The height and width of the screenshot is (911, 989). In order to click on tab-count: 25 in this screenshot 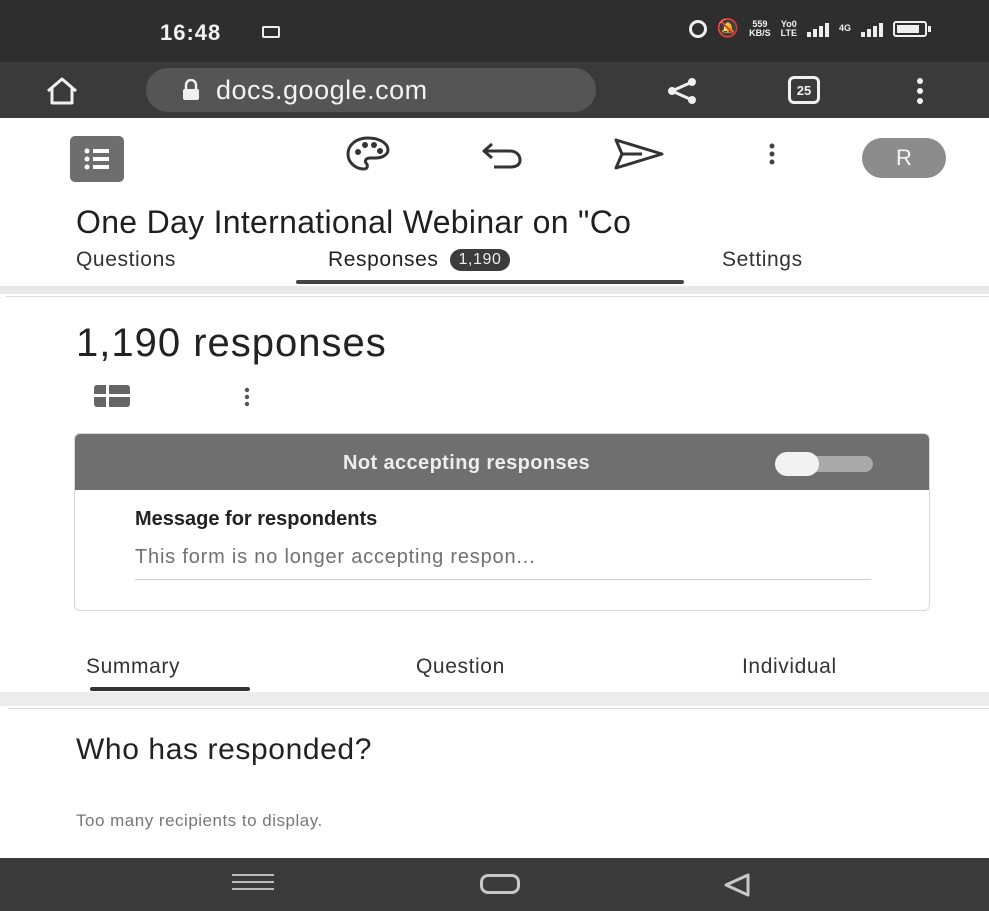, I will do `click(804, 90)`.